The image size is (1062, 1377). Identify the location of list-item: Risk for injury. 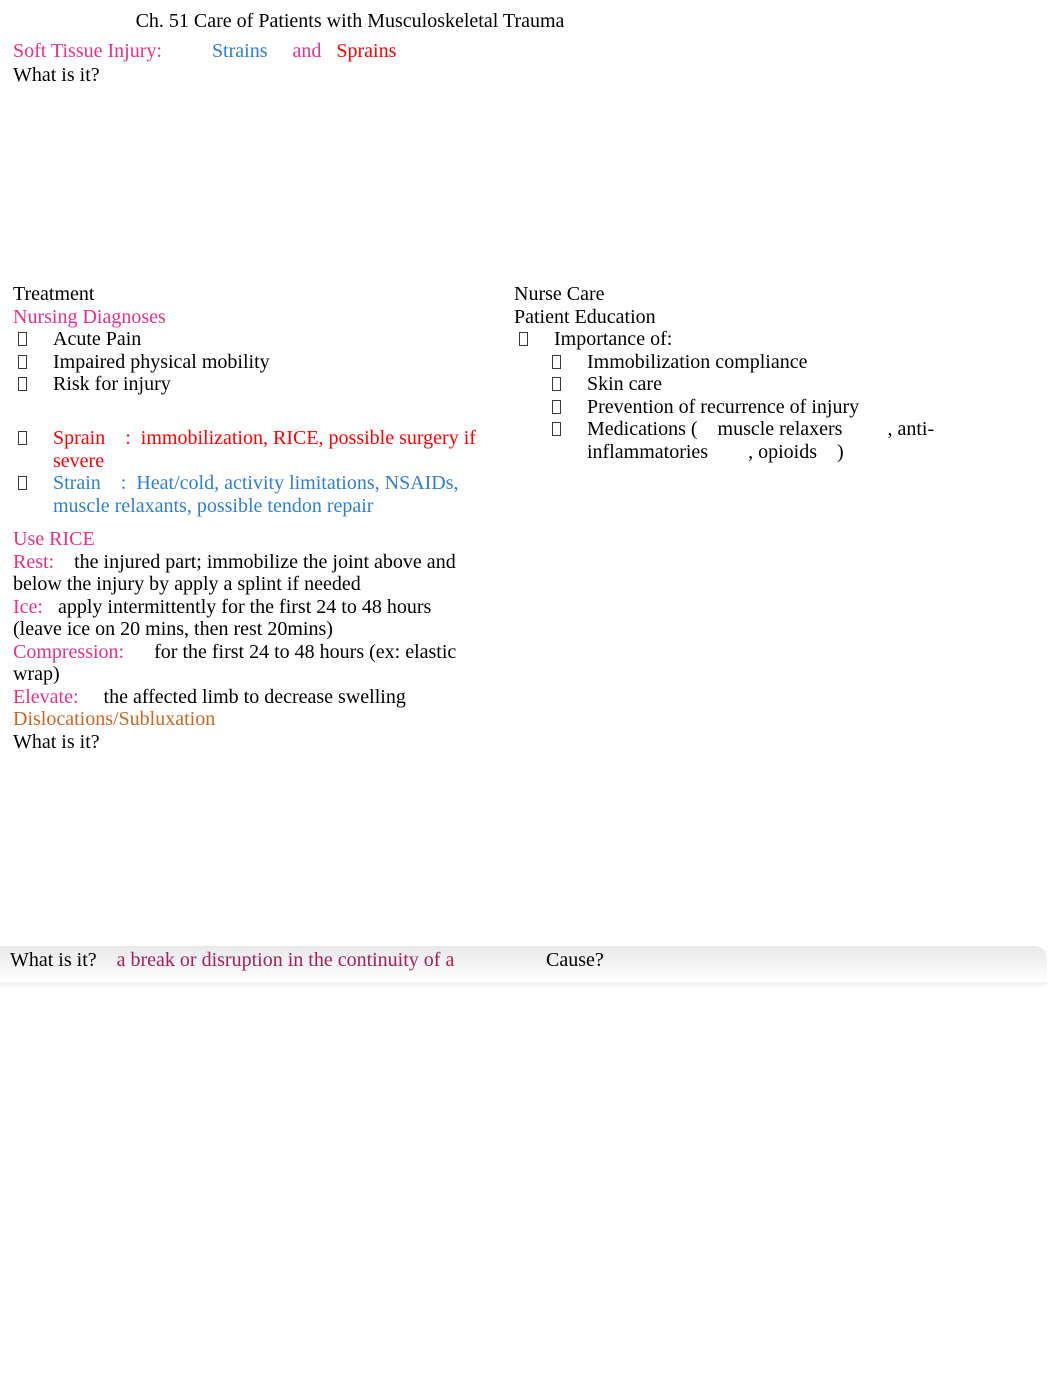
(253, 384).